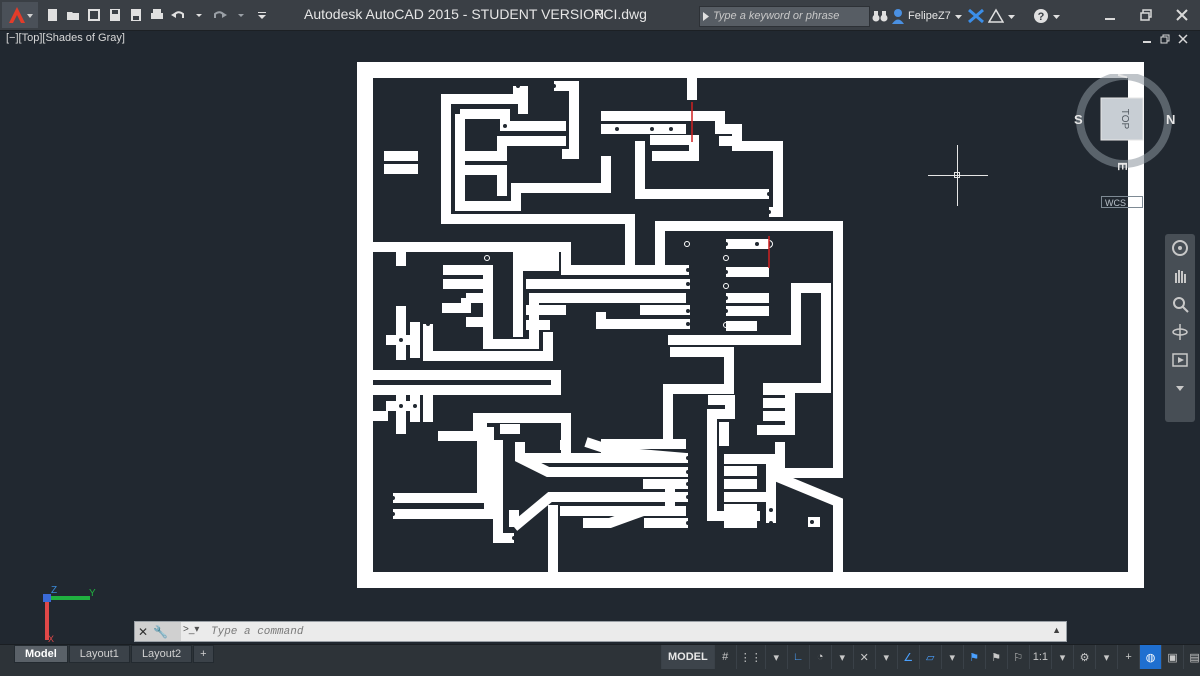 This screenshot has height=676, width=1200. I want to click on command-input, so click(621, 631).